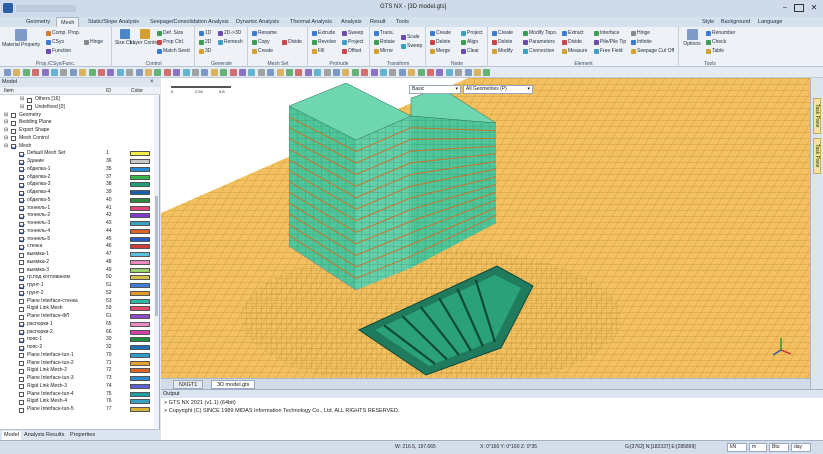  What do you see at coordinates (77, 356) in the screenshot?
I see `tree-row: Plane Interface-tun-1 70` at bounding box center [77, 356].